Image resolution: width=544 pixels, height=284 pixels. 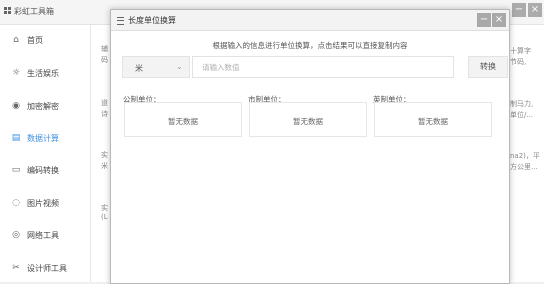 I want to click on code-icon: ▭, so click(x=16, y=170).